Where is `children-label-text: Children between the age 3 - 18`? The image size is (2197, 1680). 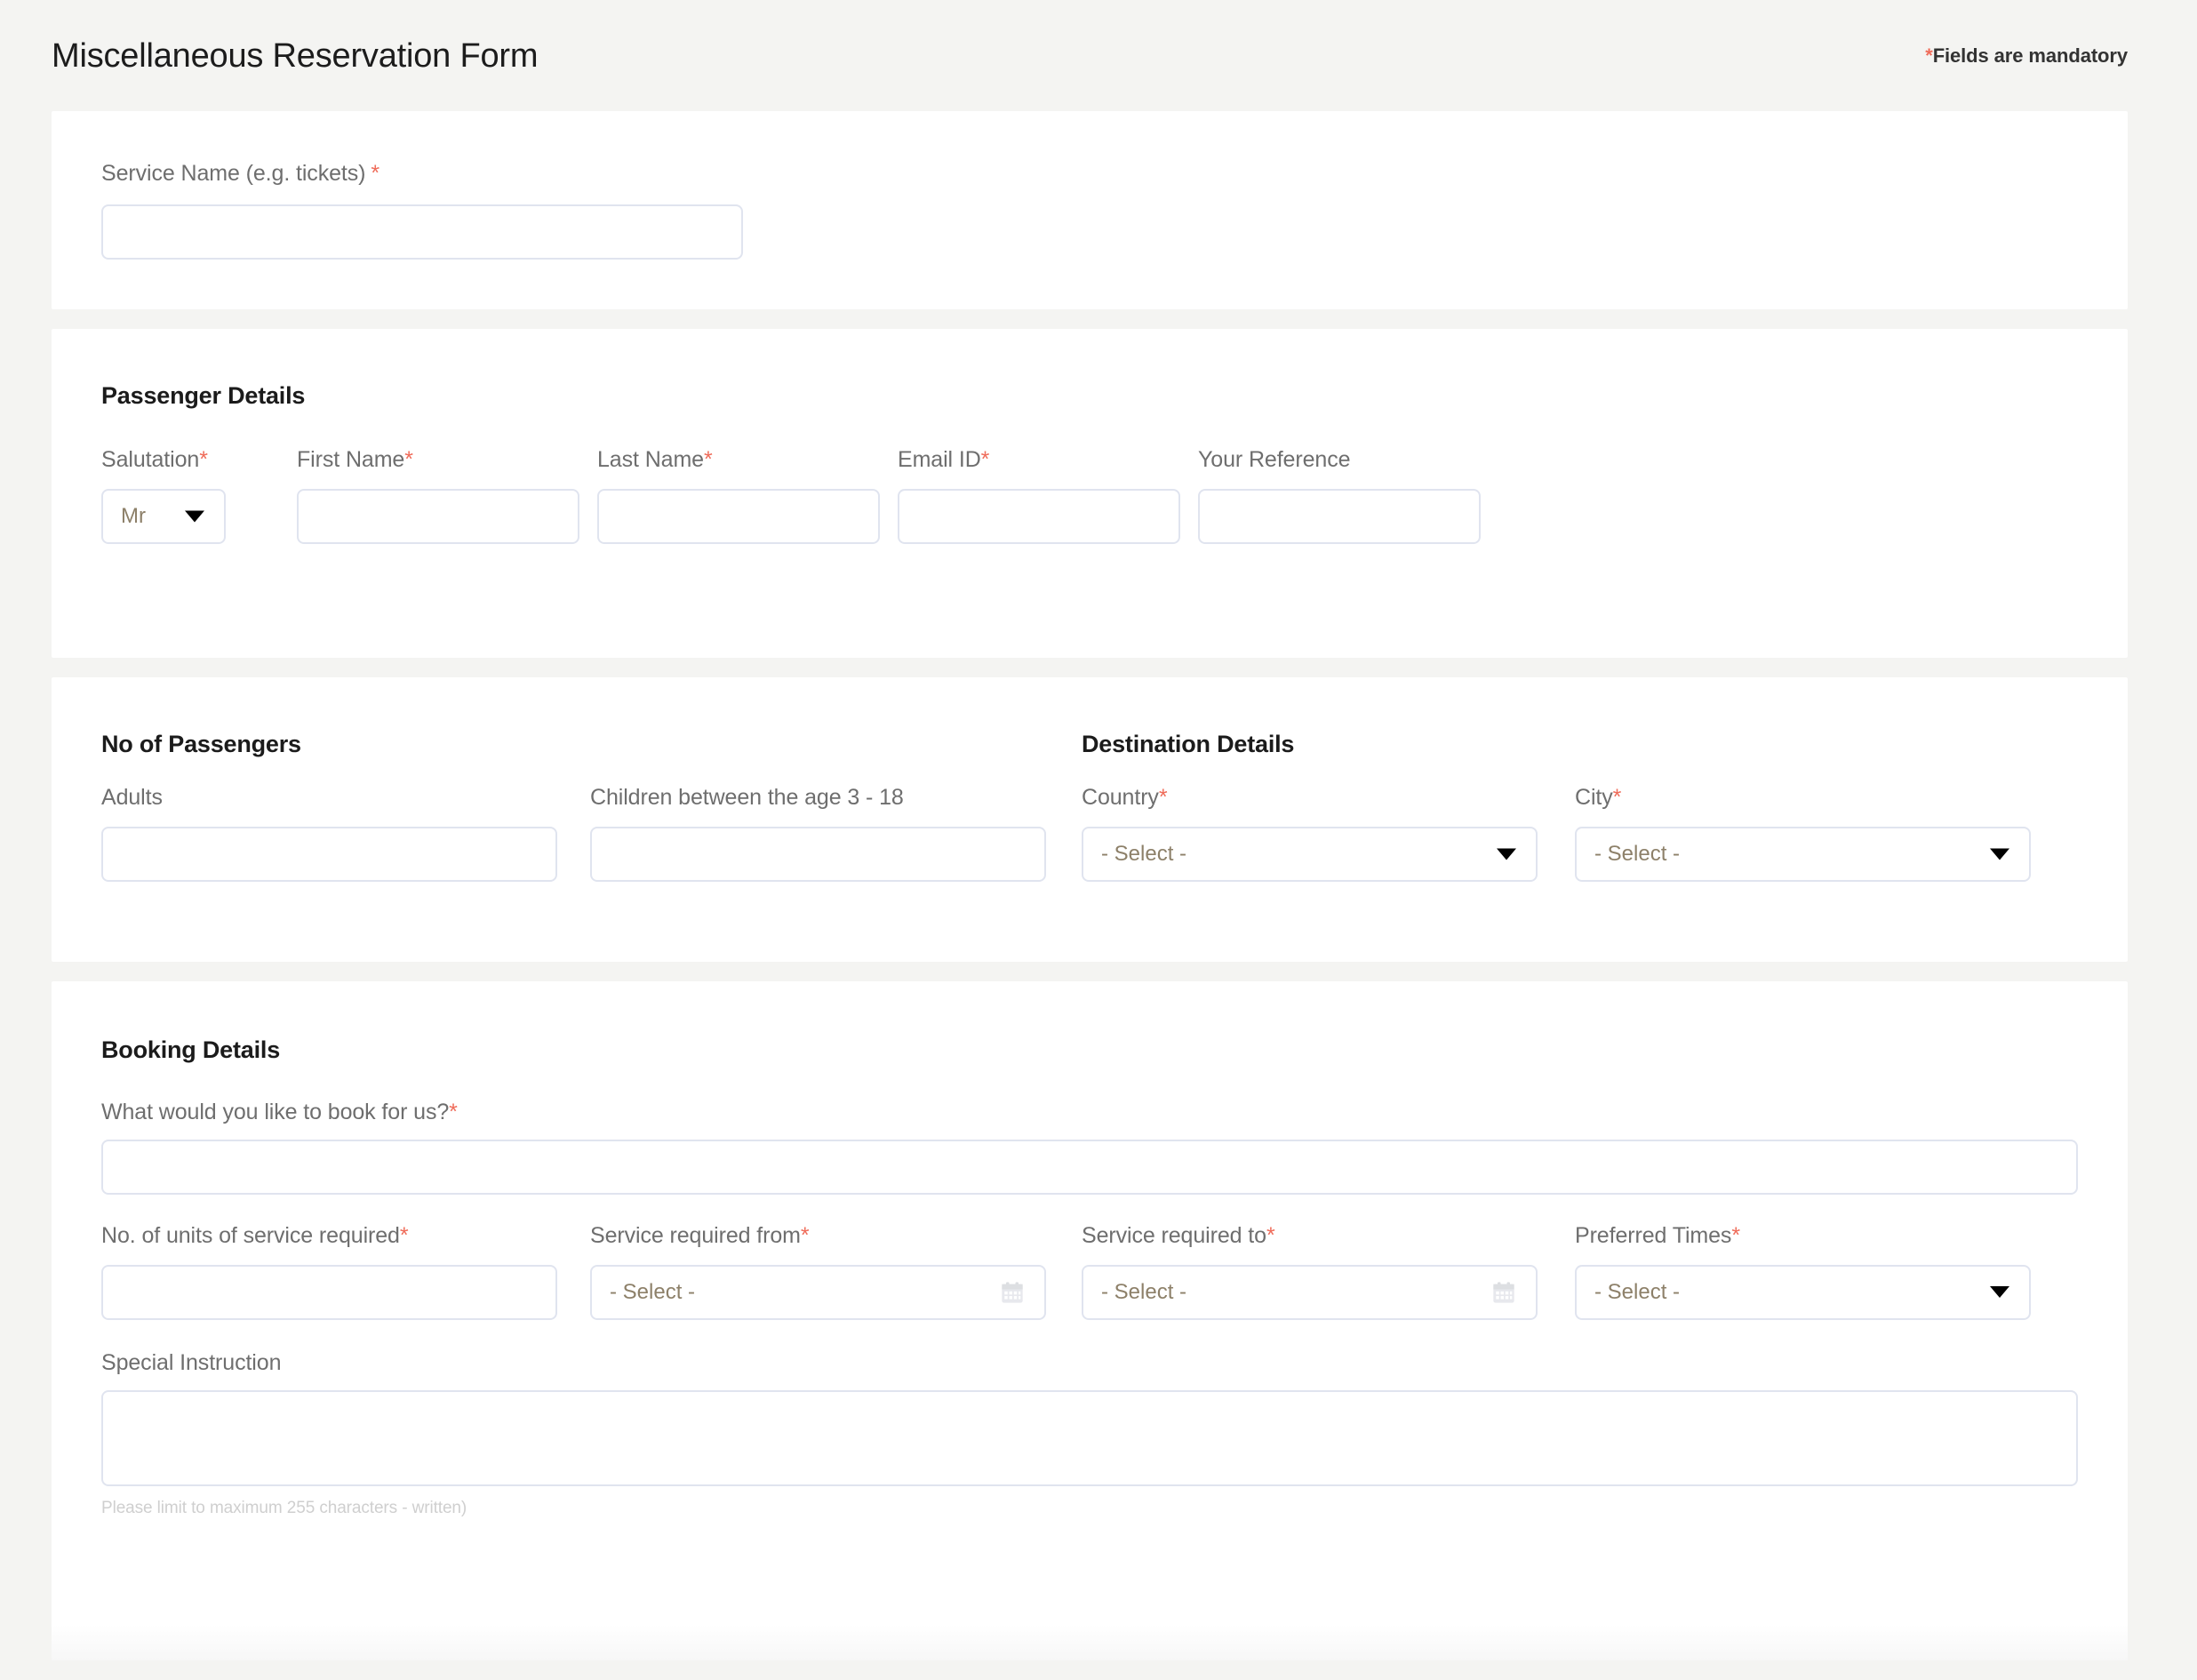 children-label-text: Children between the age 3 - 18 is located at coordinates (747, 797).